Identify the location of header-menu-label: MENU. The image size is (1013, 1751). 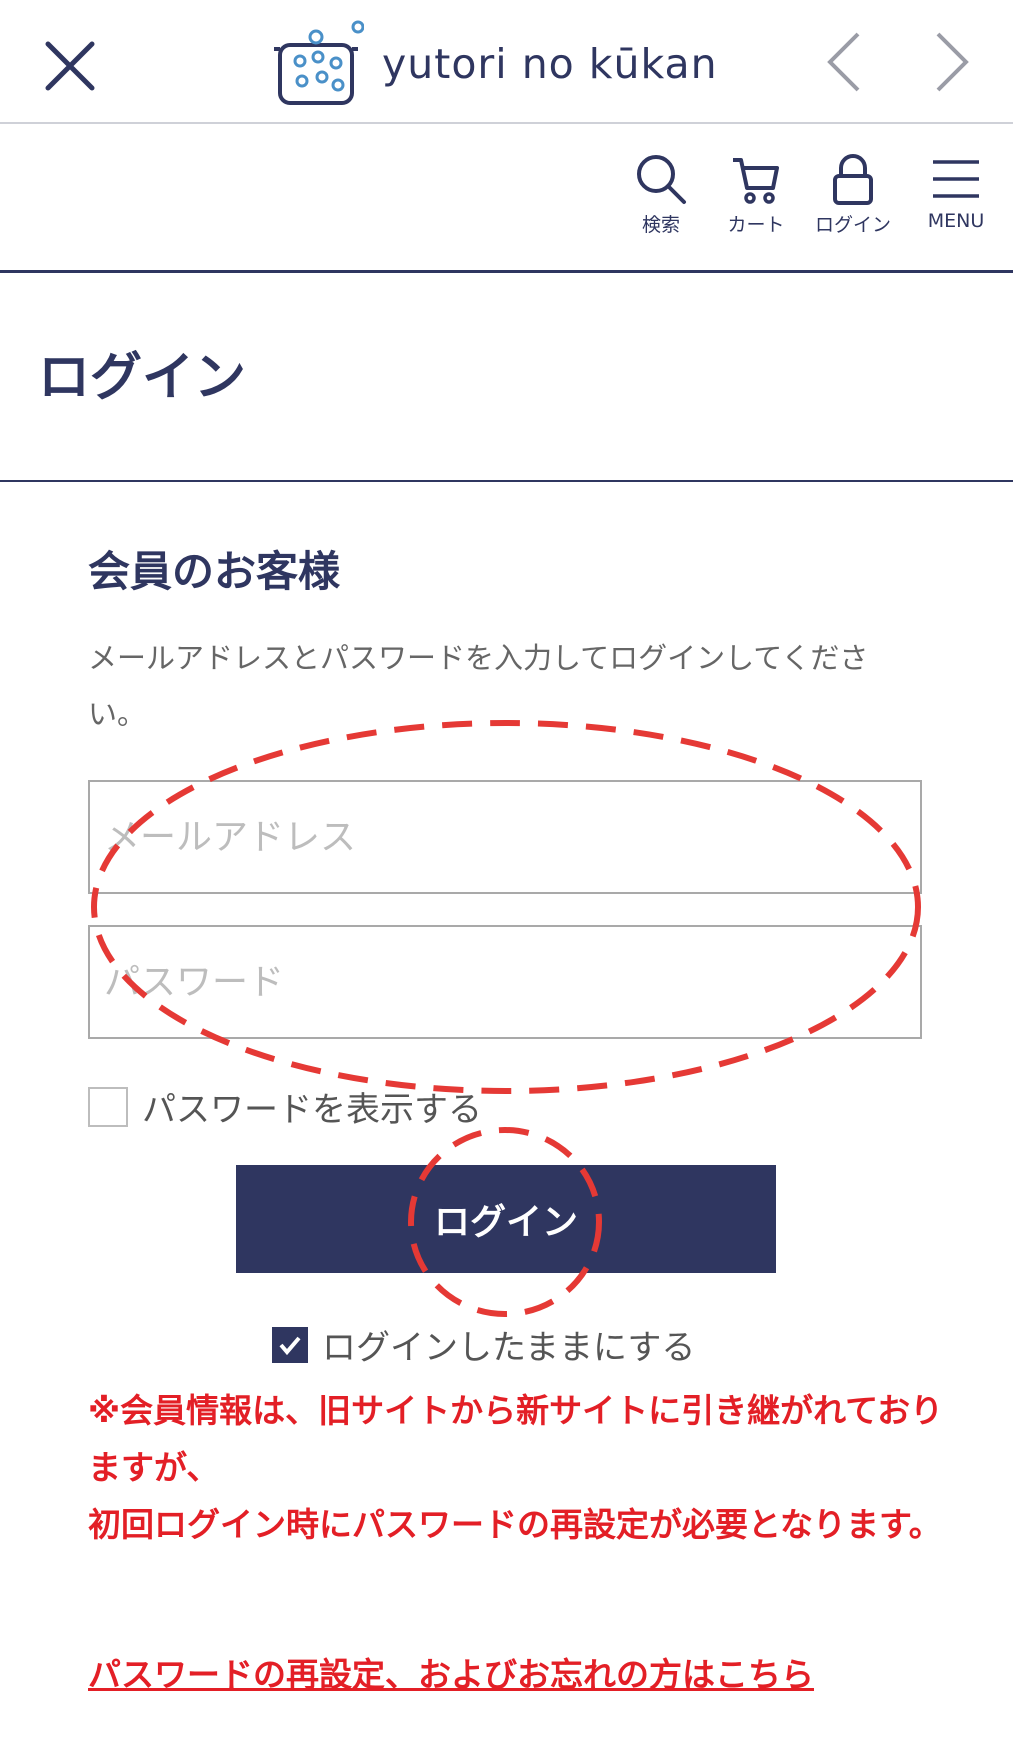
(956, 221).